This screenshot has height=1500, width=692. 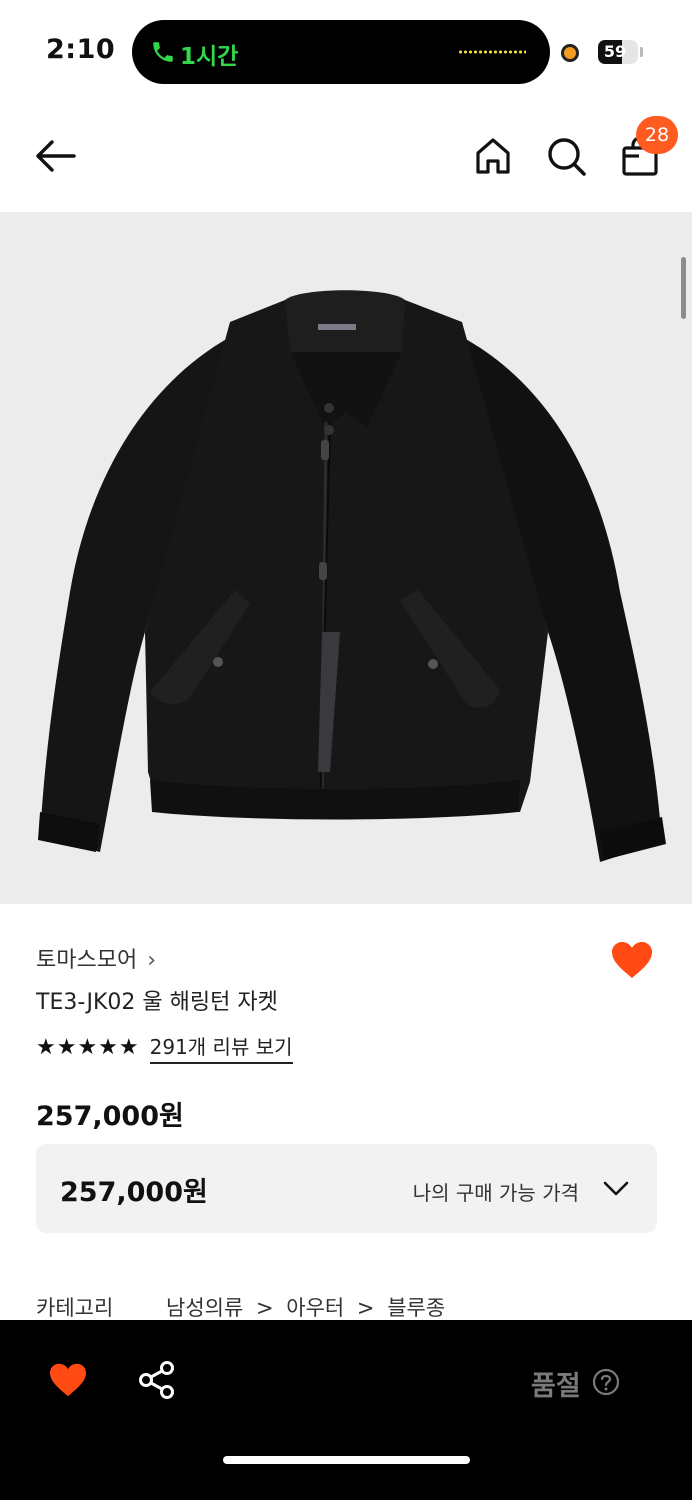 I want to click on help-icon, so click(x=606, y=1382).